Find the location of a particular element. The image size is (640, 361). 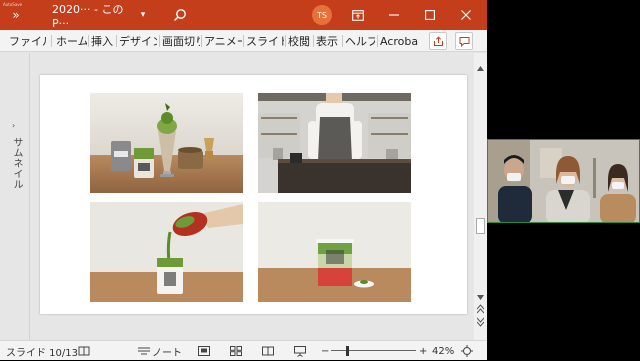

photo-layered-drink is located at coordinates (334, 252).